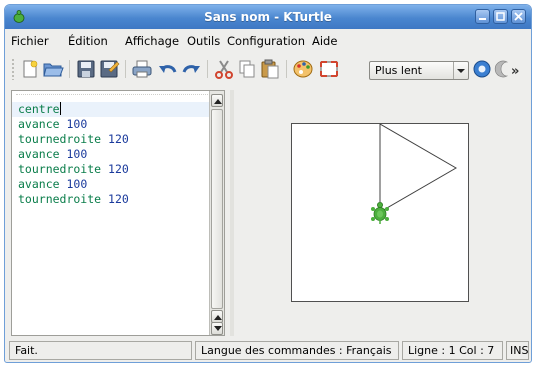  I want to click on status-message: Fait., so click(100, 350).